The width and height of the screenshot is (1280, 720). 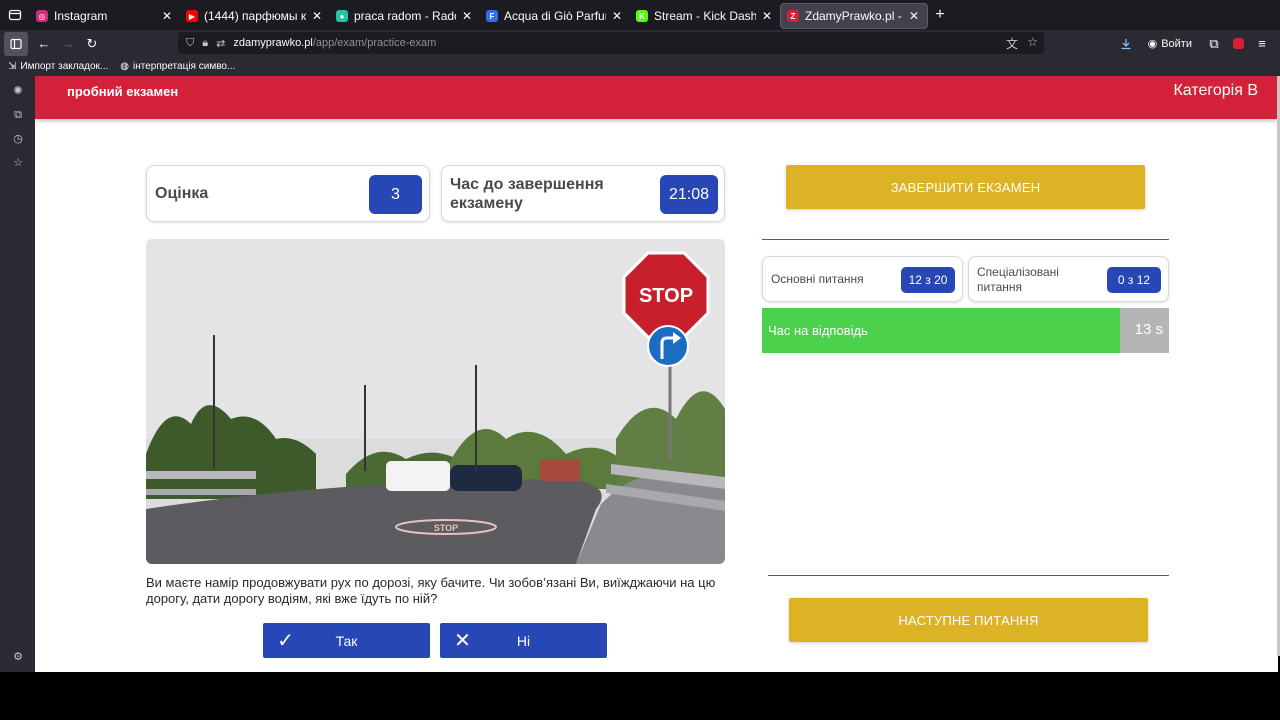 I want to click on globe-icon: ◍, so click(x=125, y=66).